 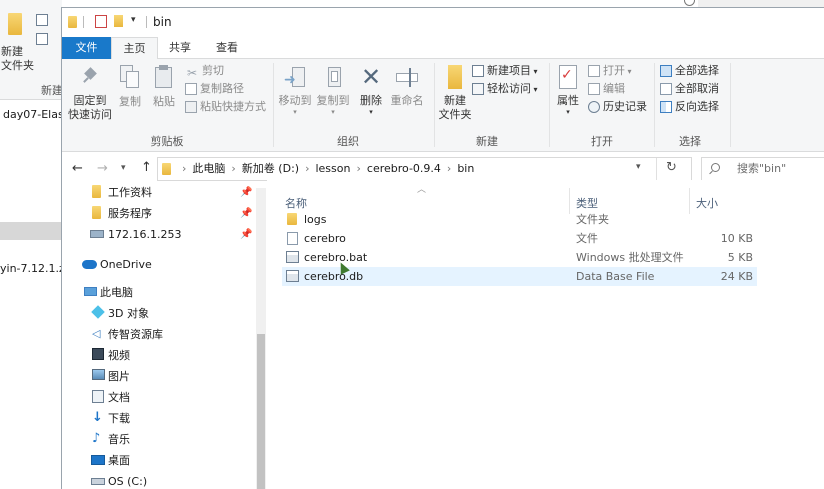 I want to click on cloud-icon, so click(x=89, y=264).